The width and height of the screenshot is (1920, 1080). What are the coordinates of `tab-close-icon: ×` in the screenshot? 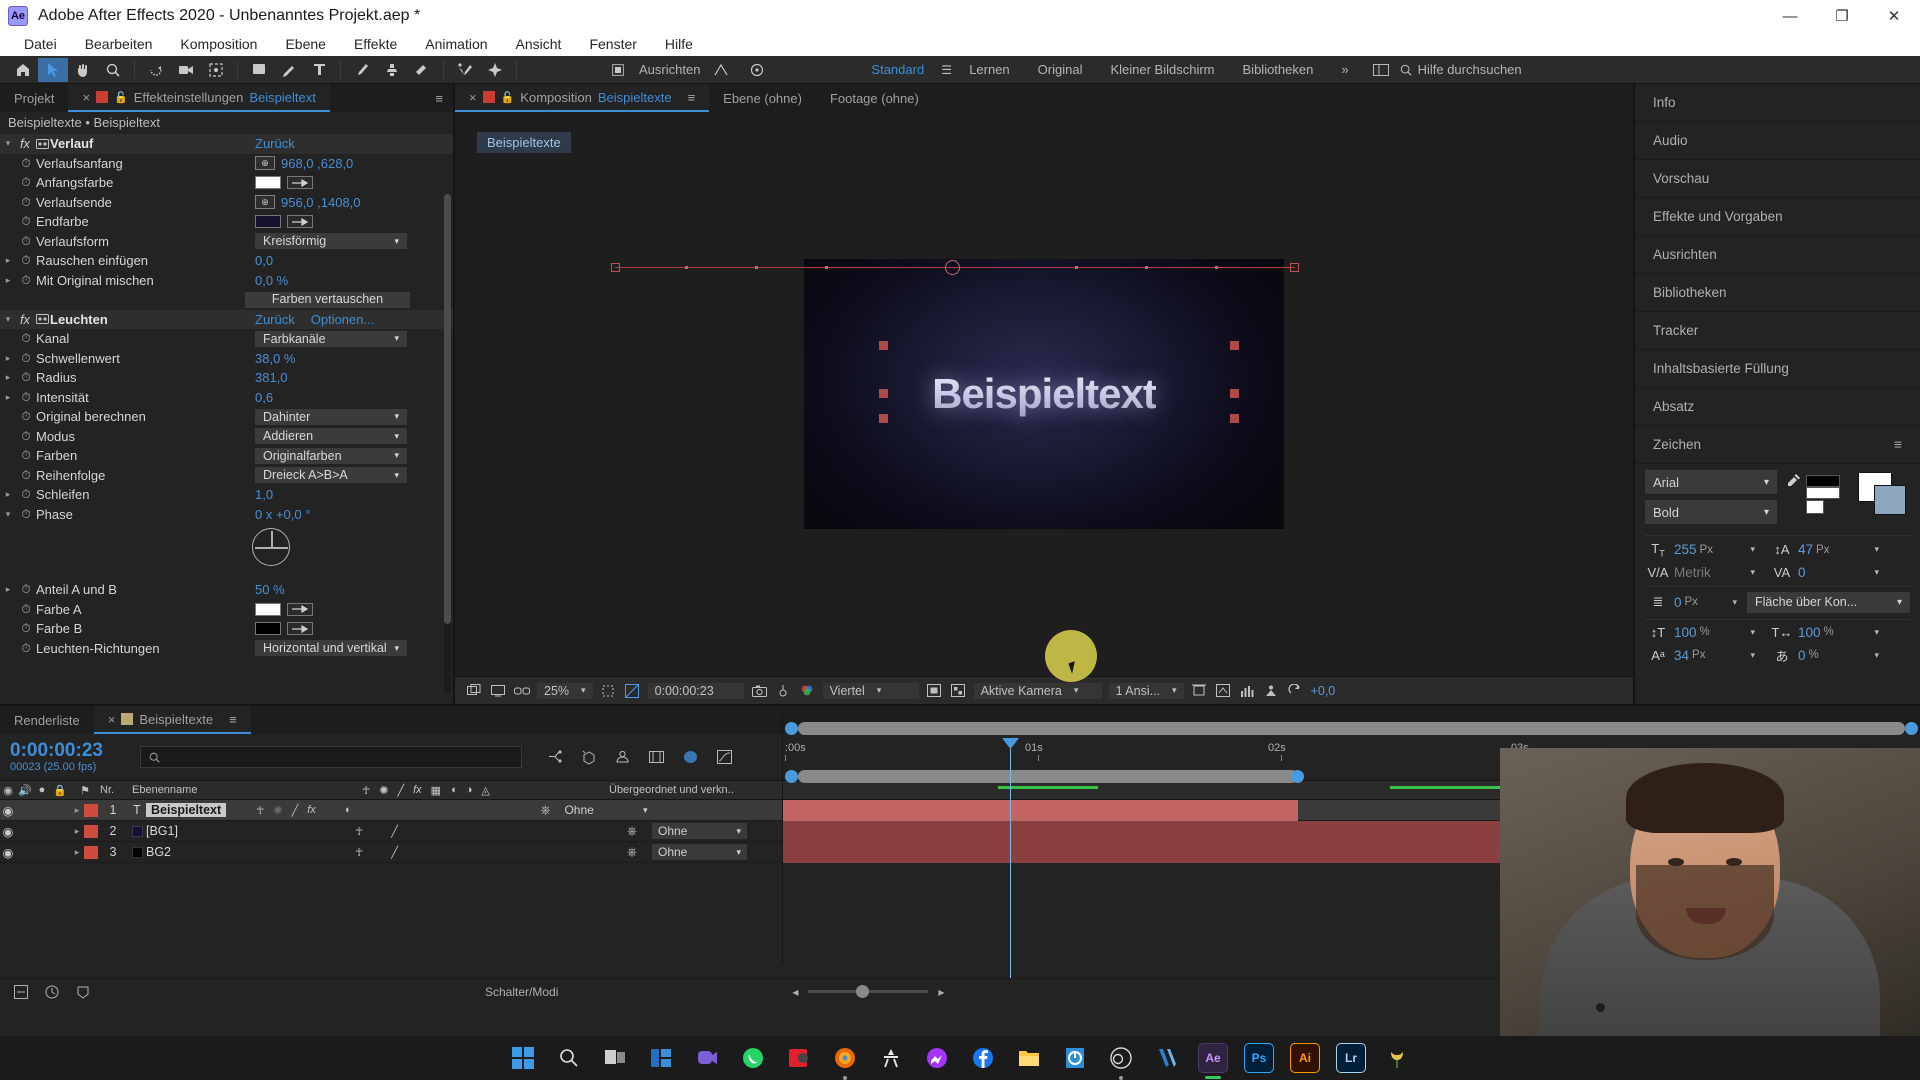 It's located at (473, 97).